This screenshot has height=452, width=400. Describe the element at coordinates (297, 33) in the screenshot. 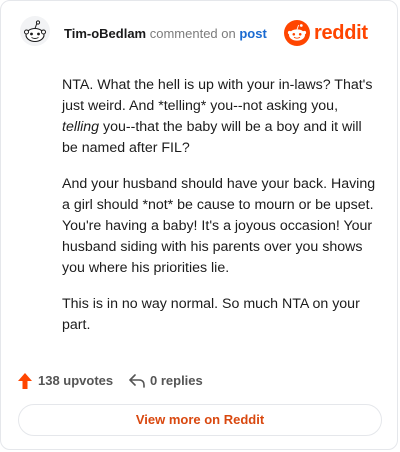

I see `reddit-alien-icon` at that location.